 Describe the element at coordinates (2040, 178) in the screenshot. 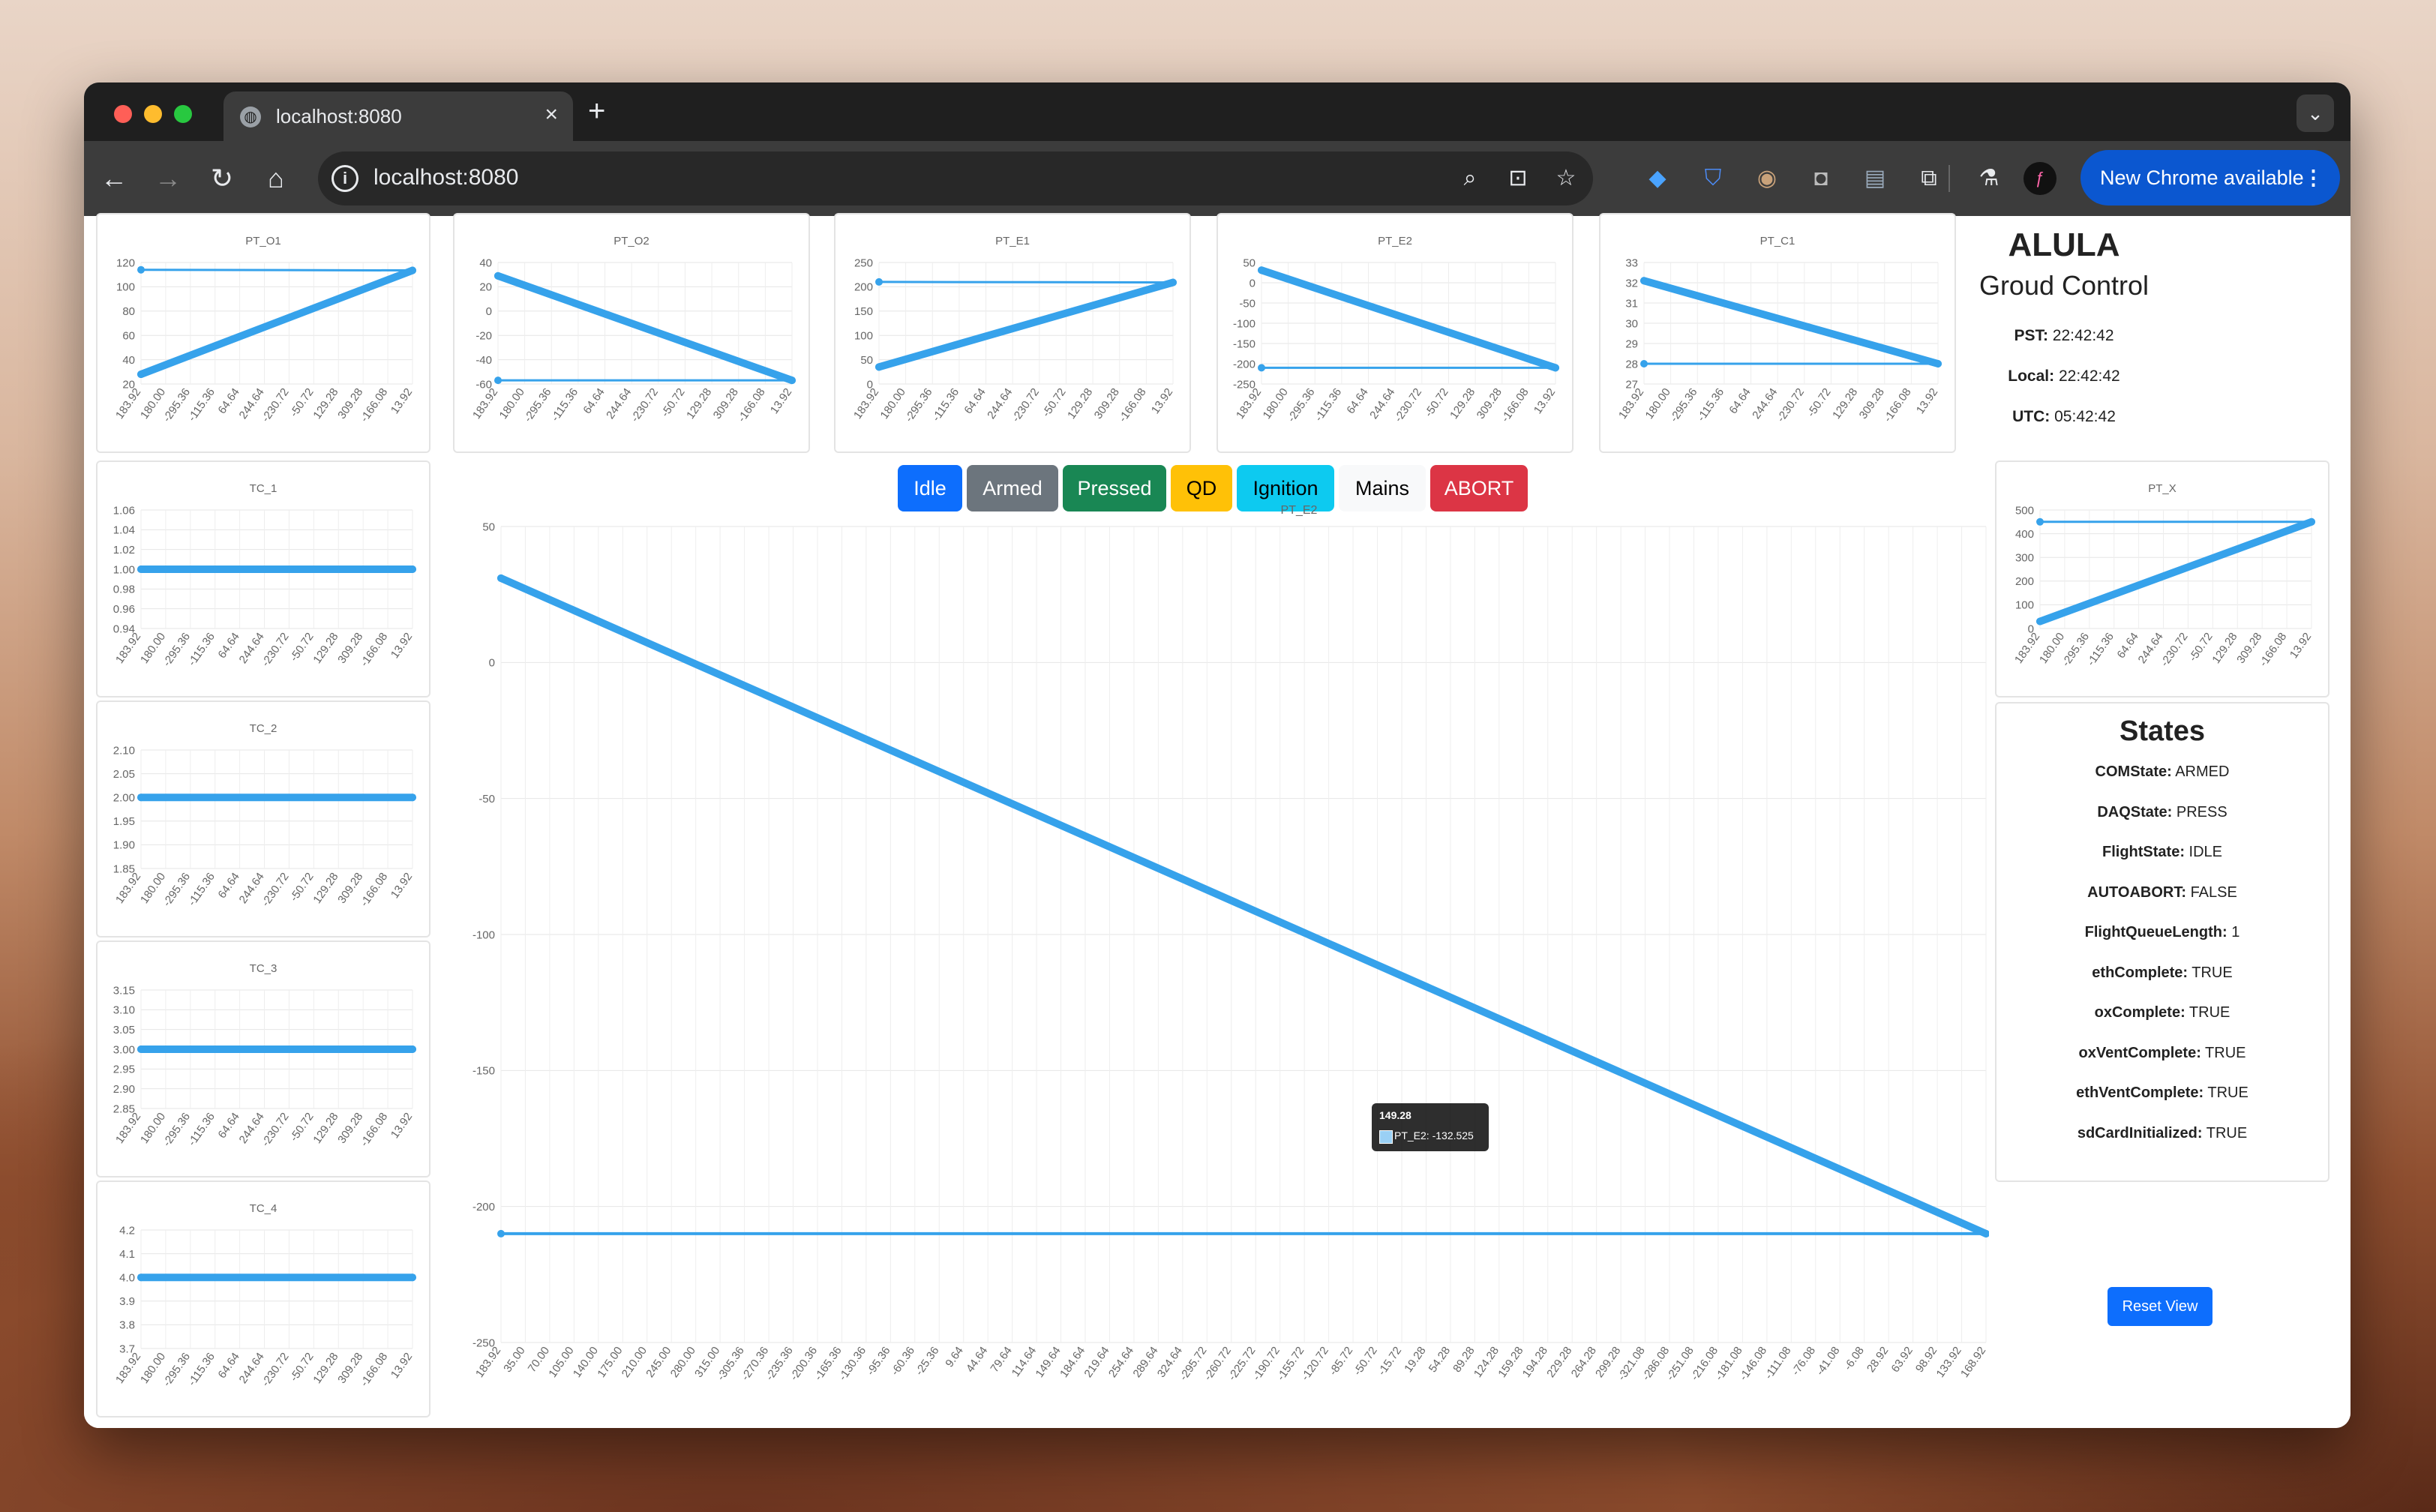

I see `profile-avatar: ƒ` at that location.